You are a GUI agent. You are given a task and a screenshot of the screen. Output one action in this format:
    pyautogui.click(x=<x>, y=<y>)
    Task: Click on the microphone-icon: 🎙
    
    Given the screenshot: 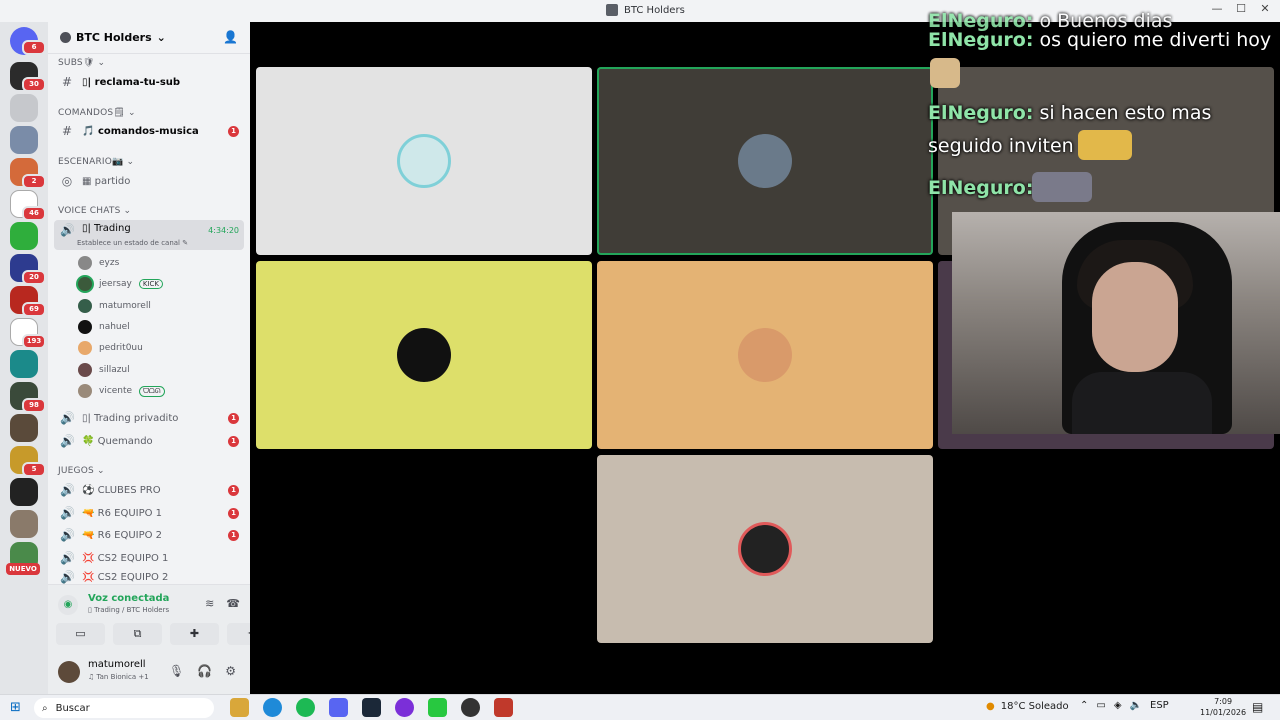 What is the action you would take?
    pyautogui.click(x=176, y=671)
    